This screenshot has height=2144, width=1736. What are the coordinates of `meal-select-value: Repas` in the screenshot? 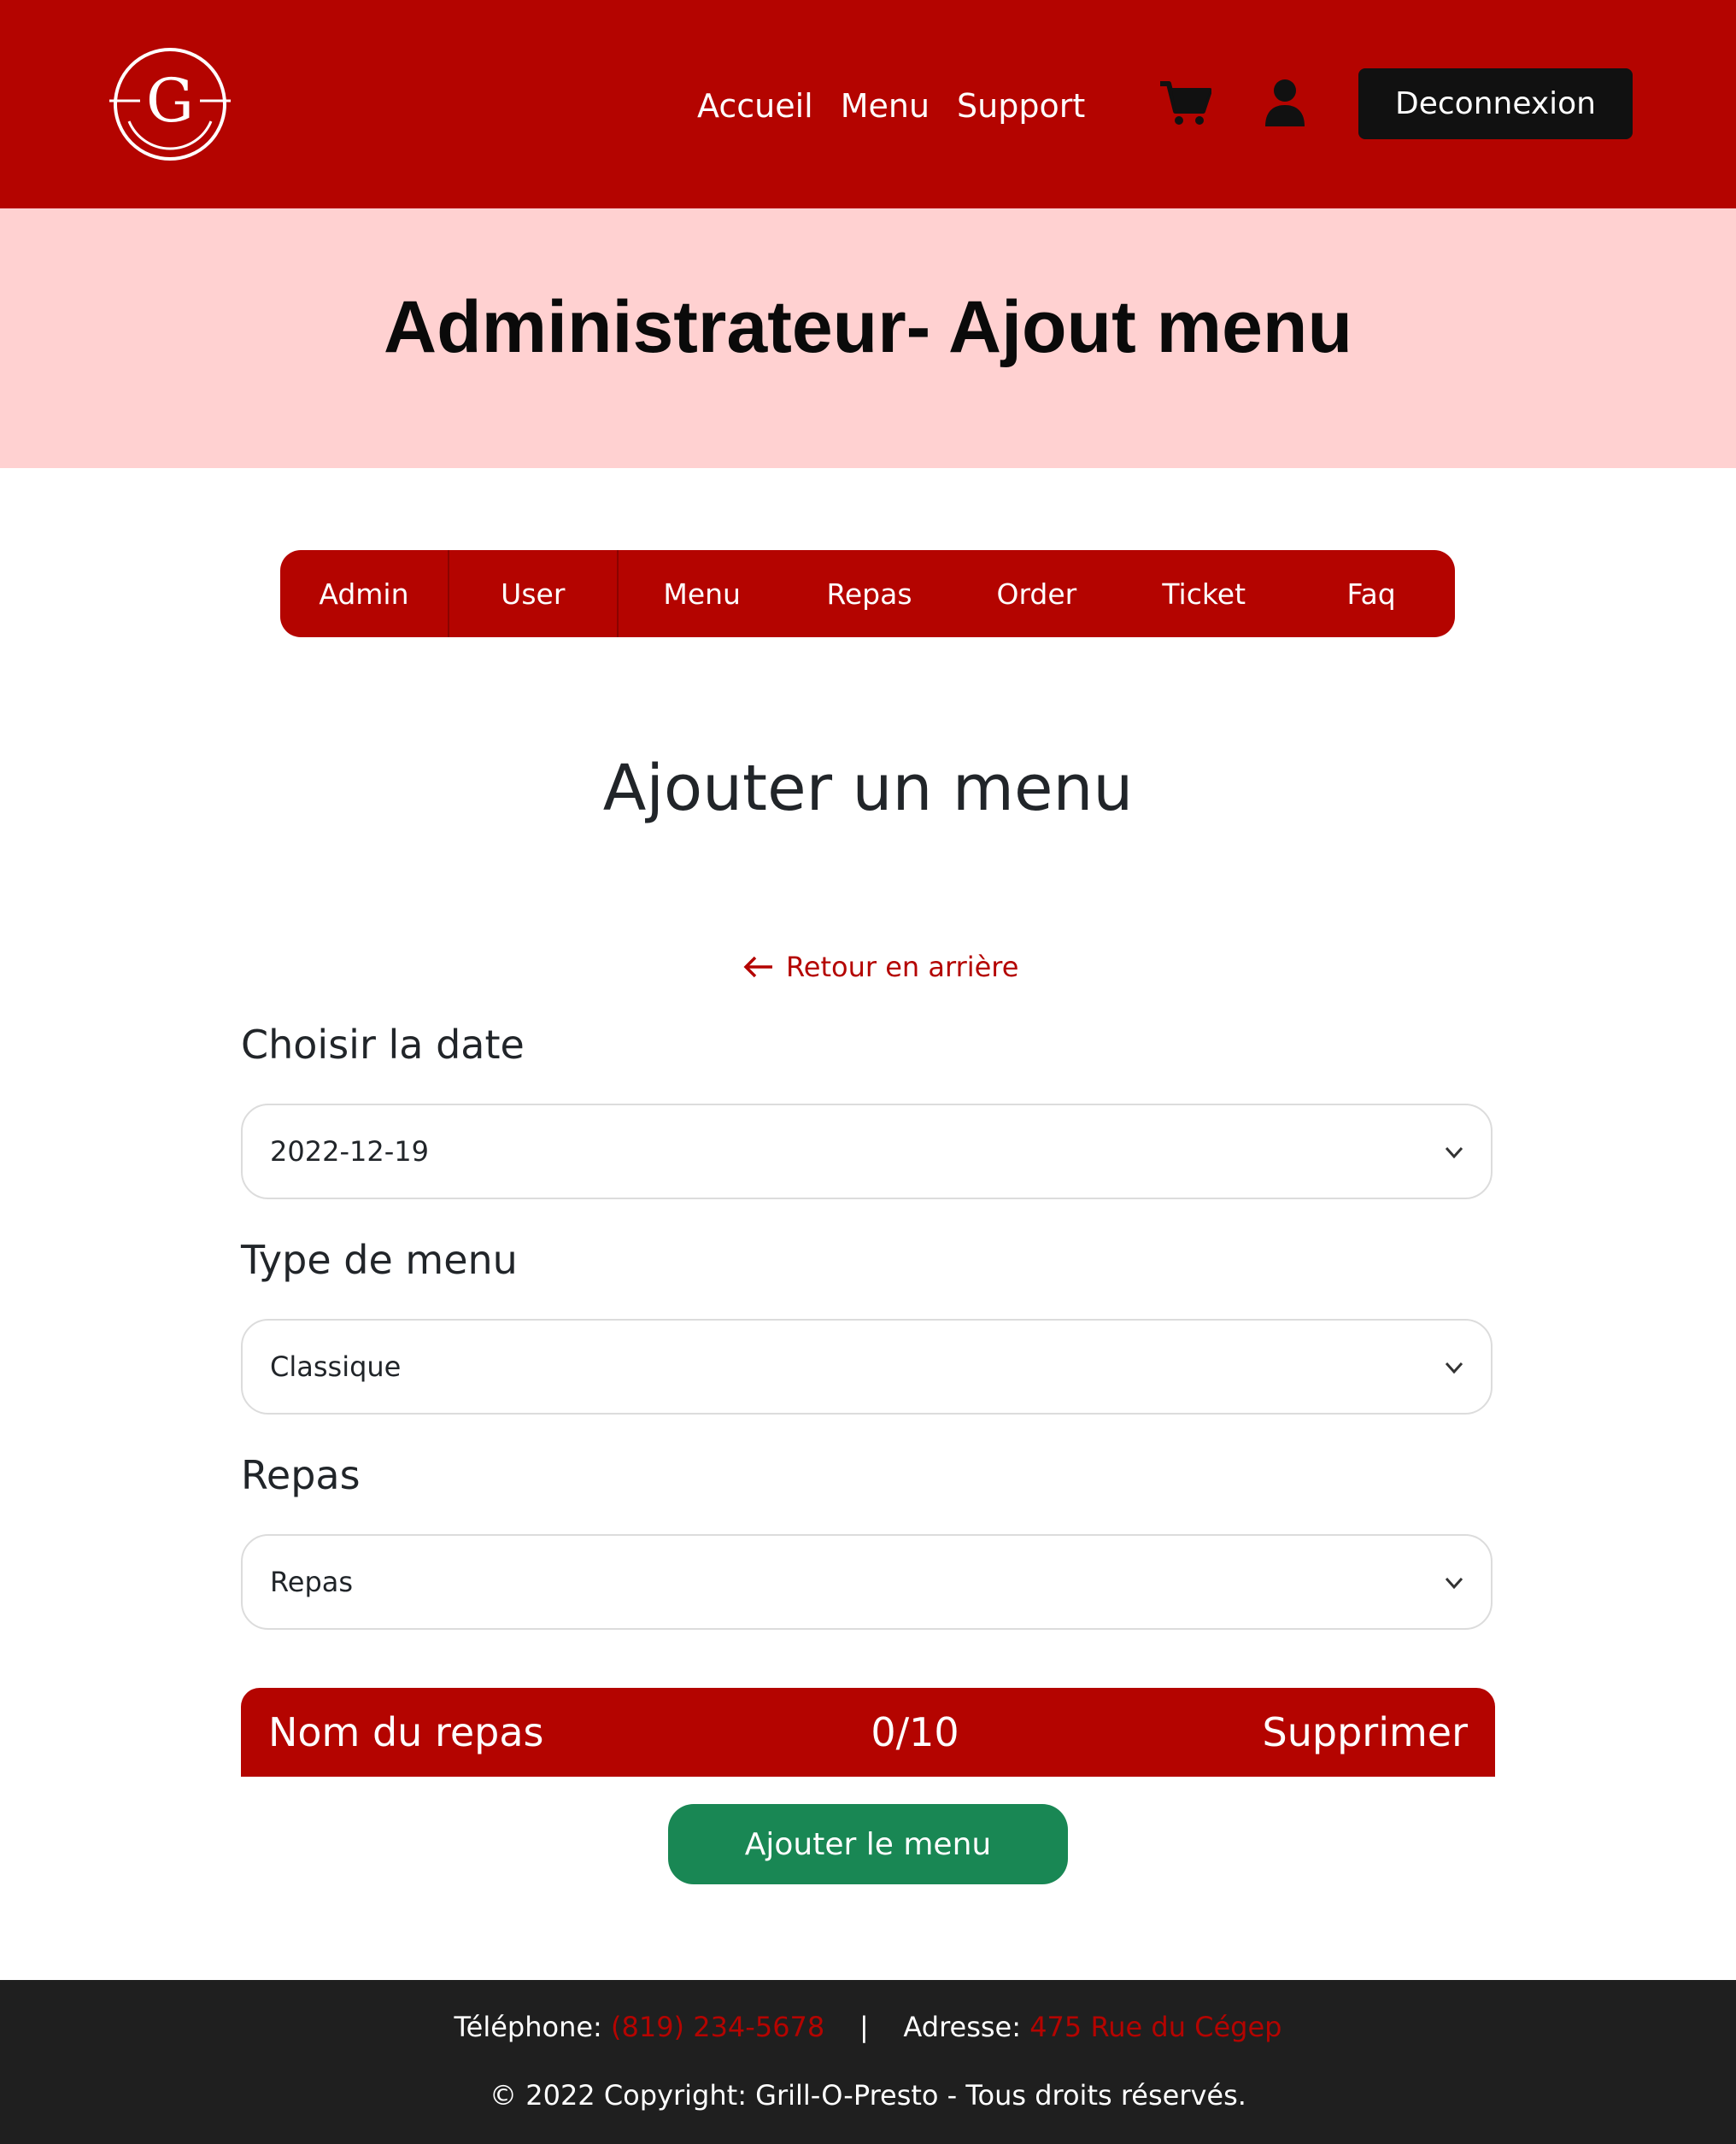 It's located at (312, 1582).